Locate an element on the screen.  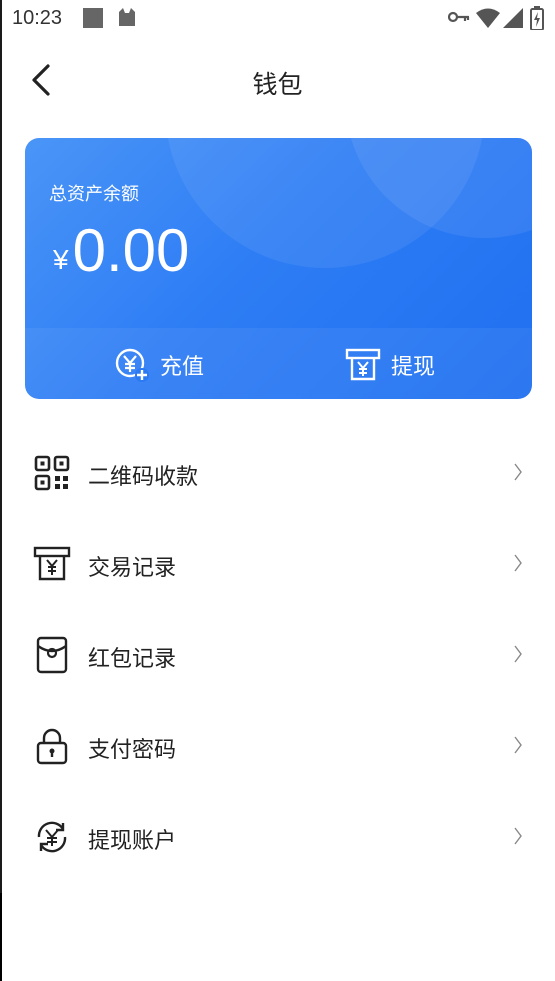
menu-item-red-packets: 红包记录 is located at coordinates (277, 655).